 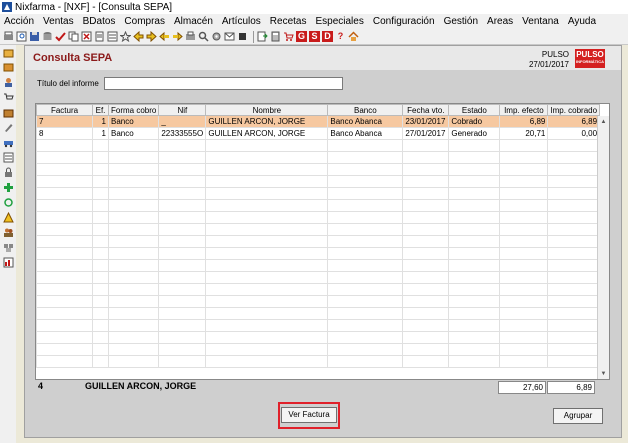 I want to click on sidebar-cart-icon, so click(x=8, y=97).